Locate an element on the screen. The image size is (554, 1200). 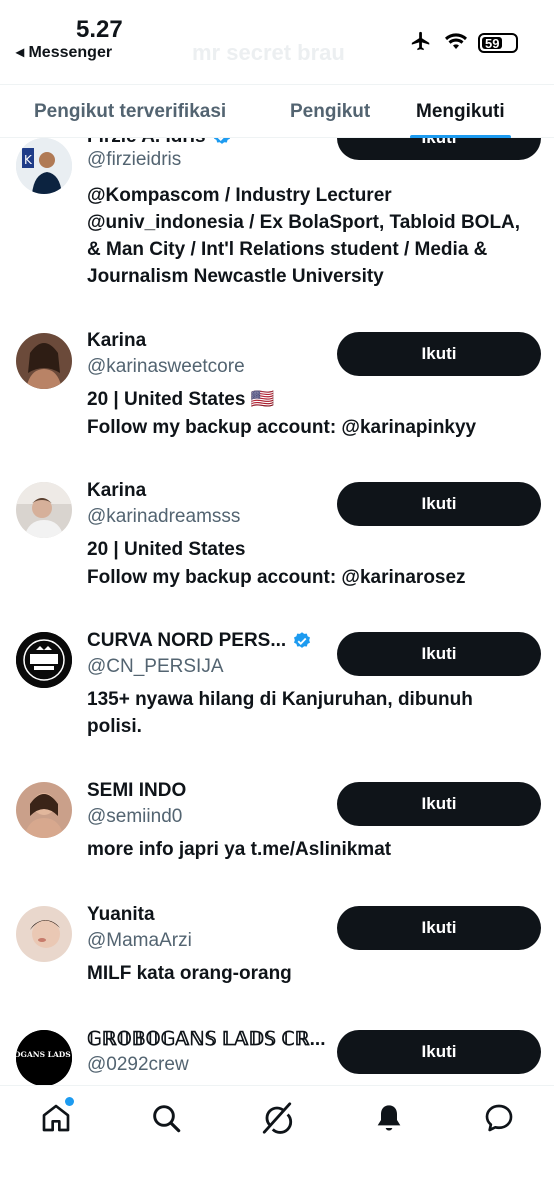
airplane-icon is located at coordinates (421, 43).